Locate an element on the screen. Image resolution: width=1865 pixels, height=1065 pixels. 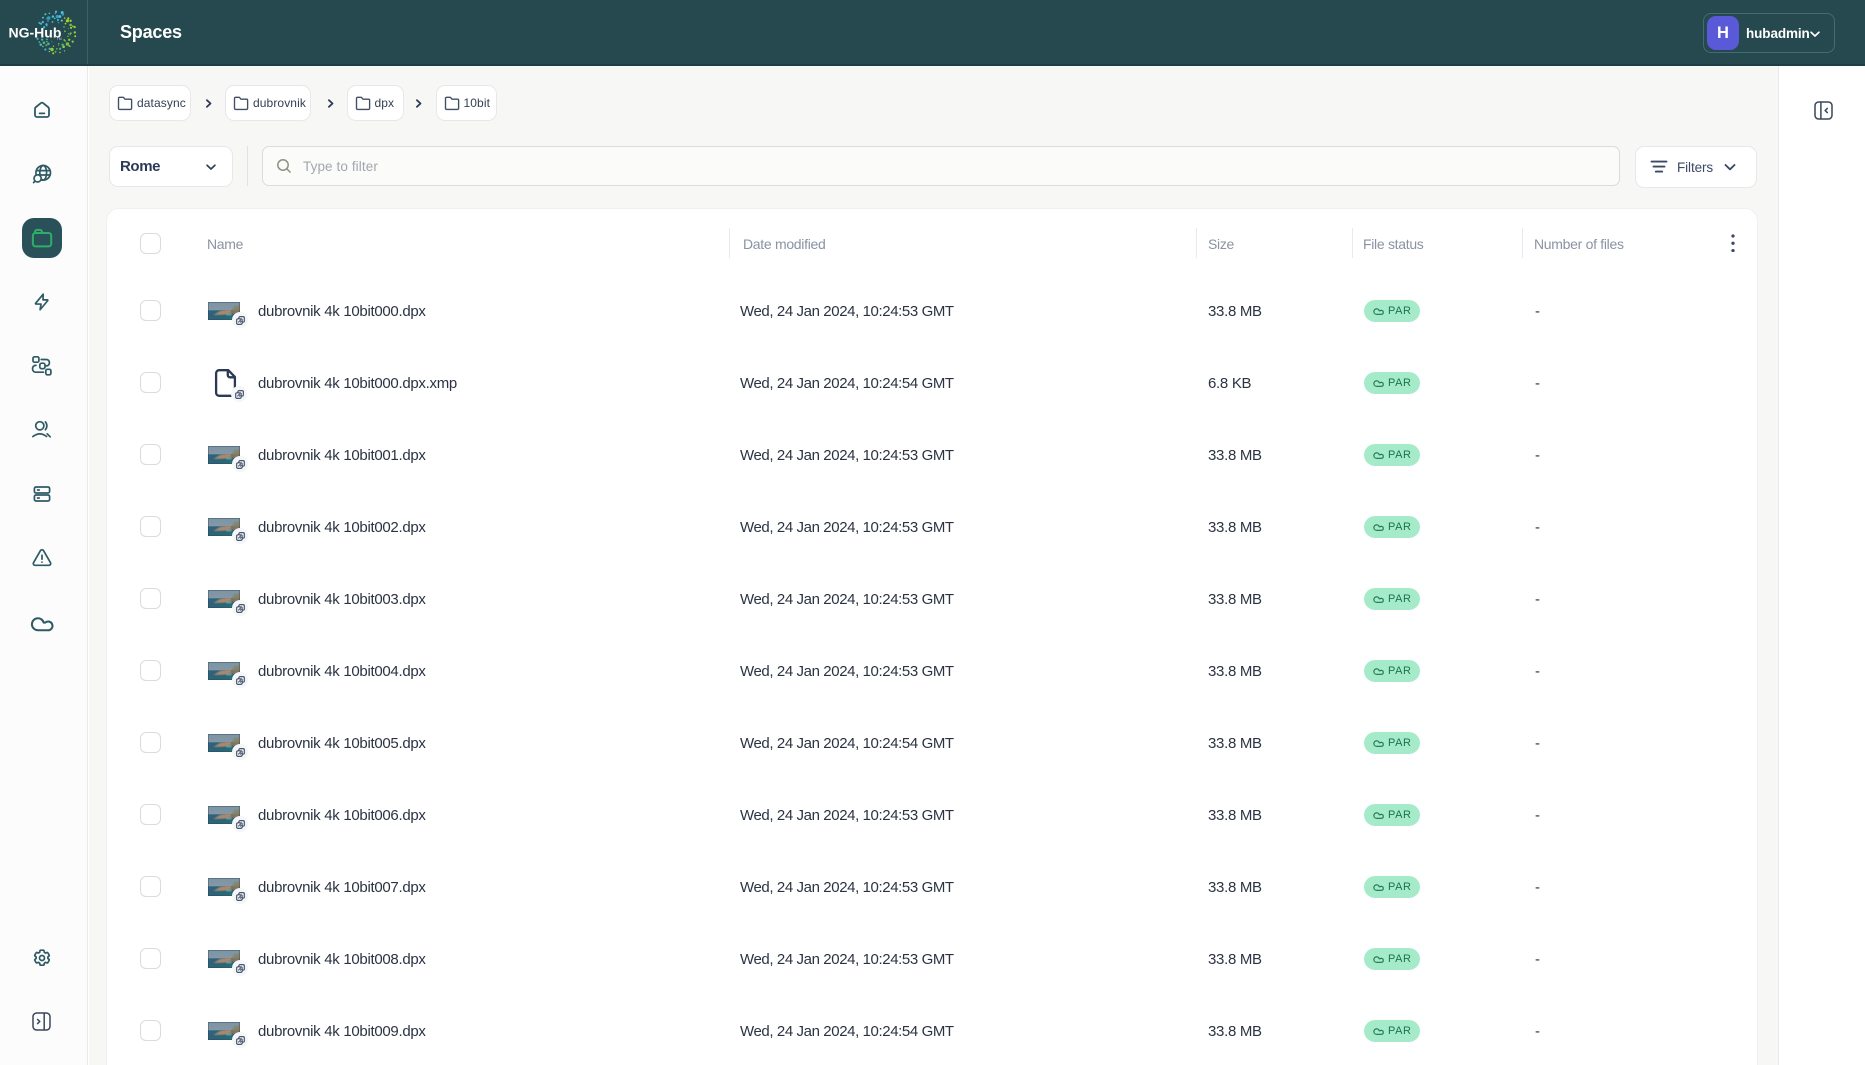
svg-text: NG-Hub is located at coordinates (35, 33).